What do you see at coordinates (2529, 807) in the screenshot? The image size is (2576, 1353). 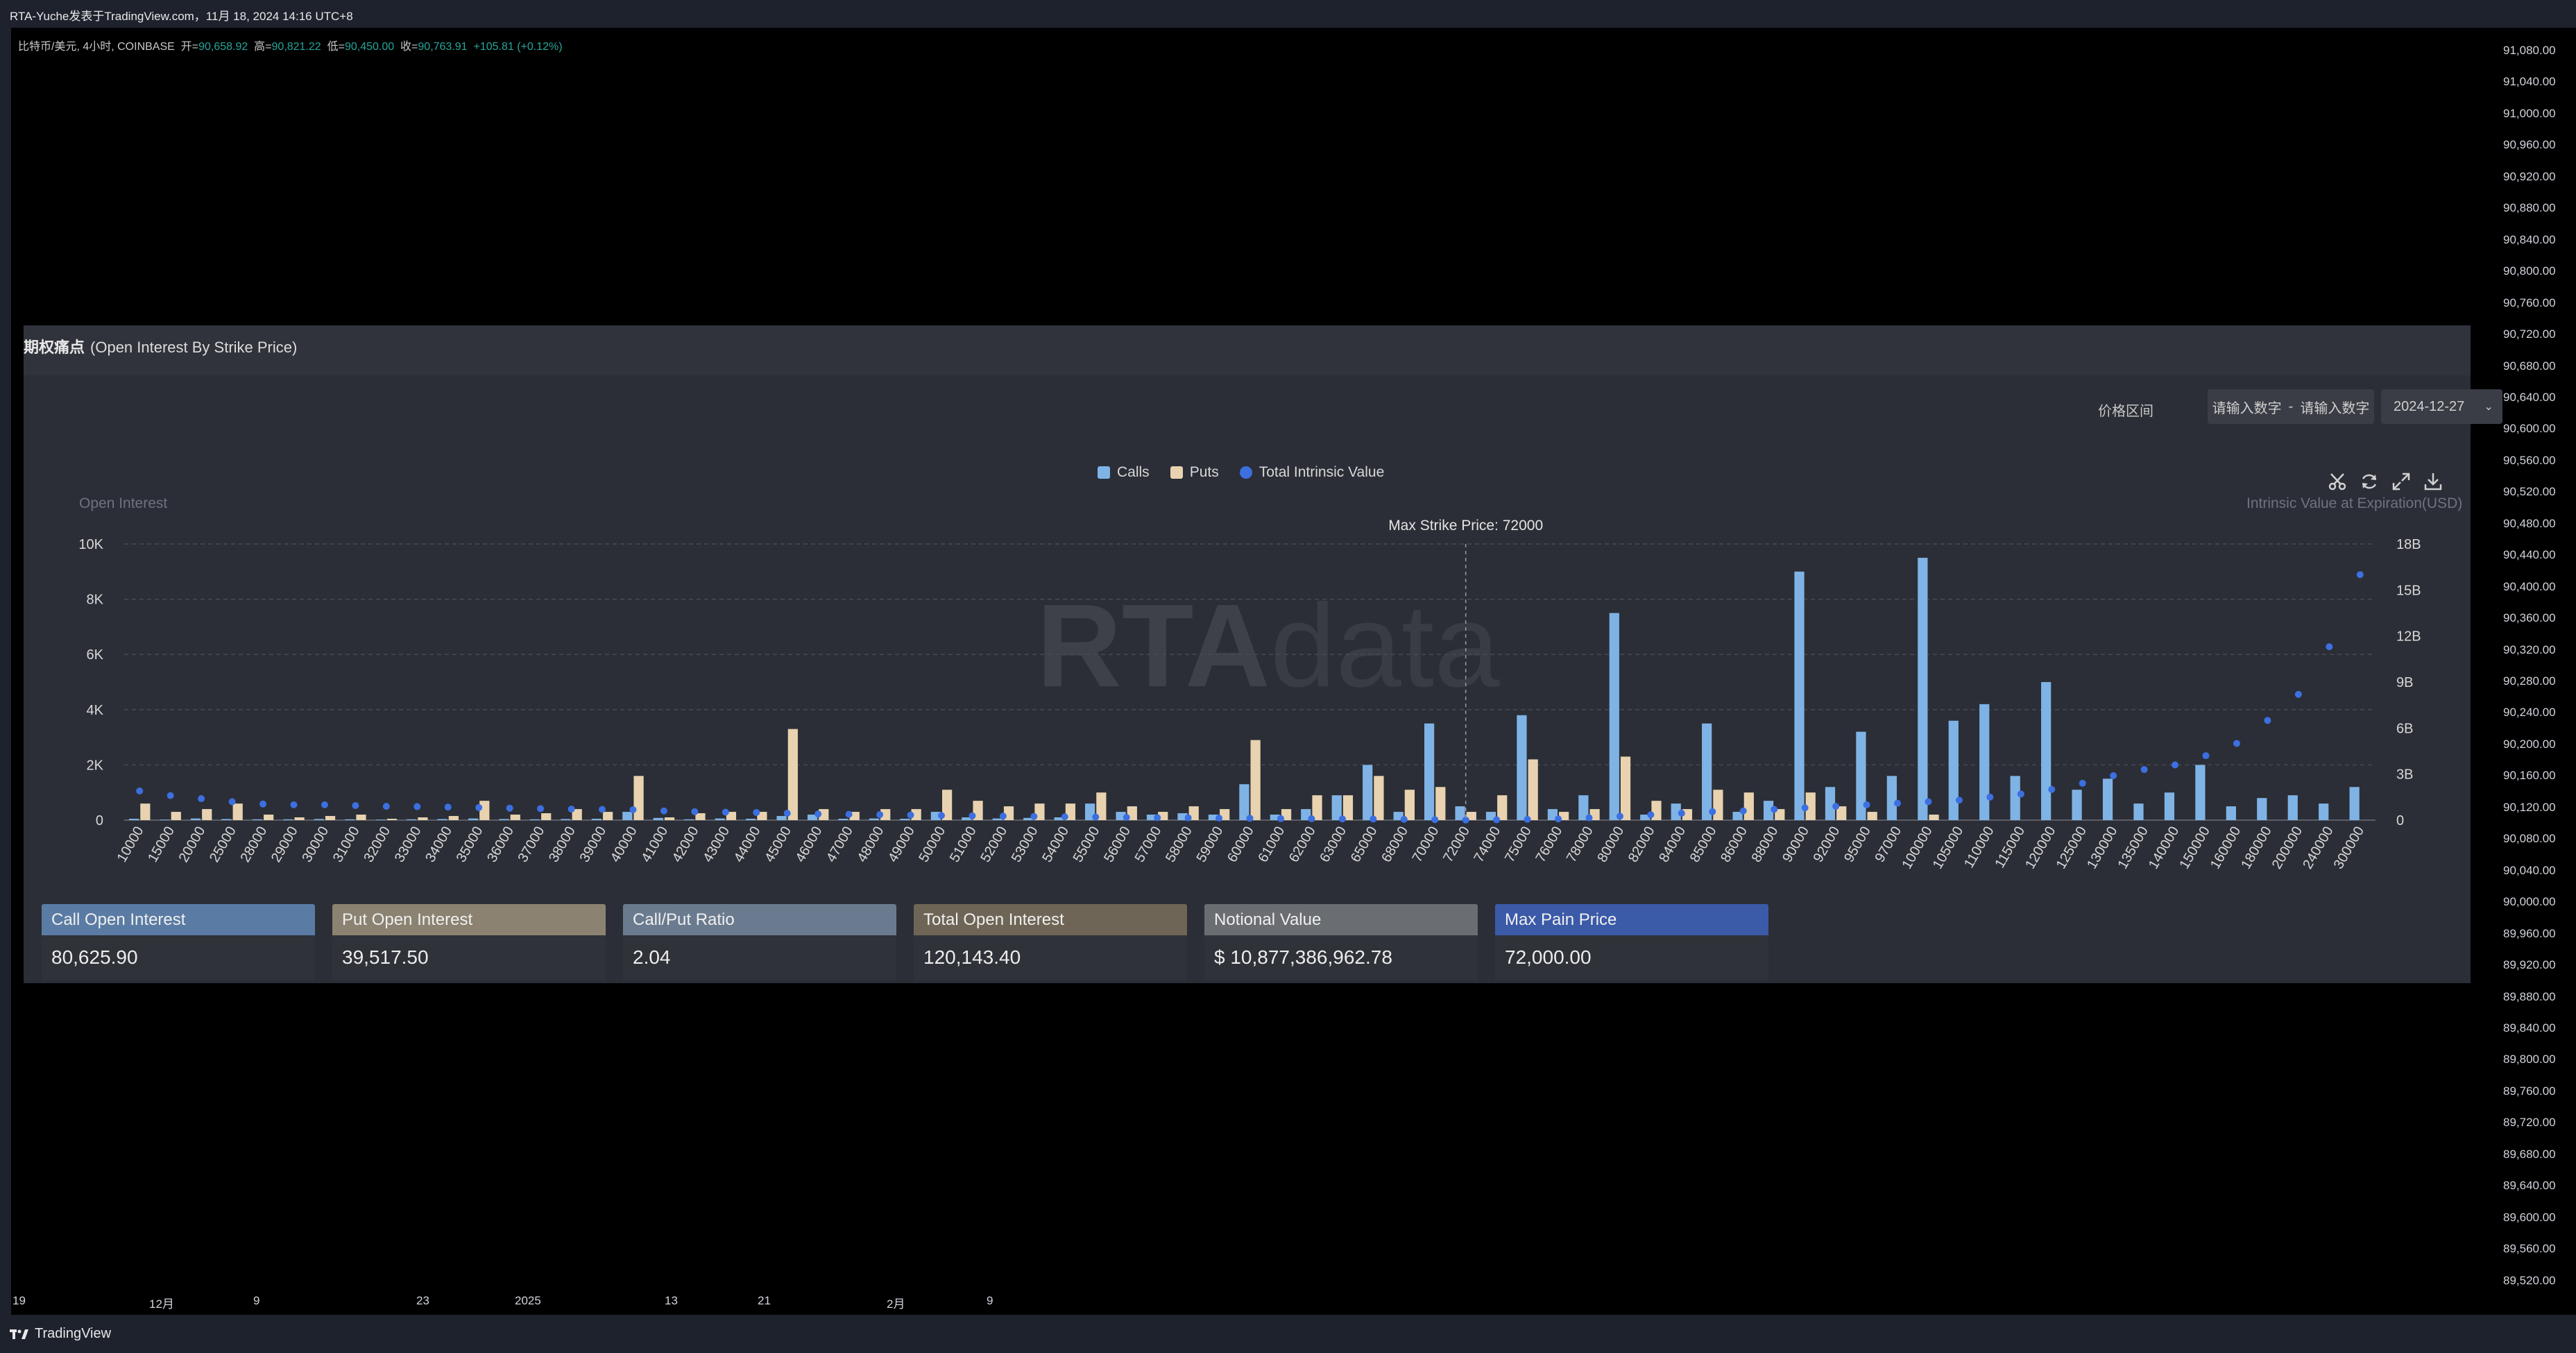 I see `price-tick: 90,120.00` at bounding box center [2529, 807].